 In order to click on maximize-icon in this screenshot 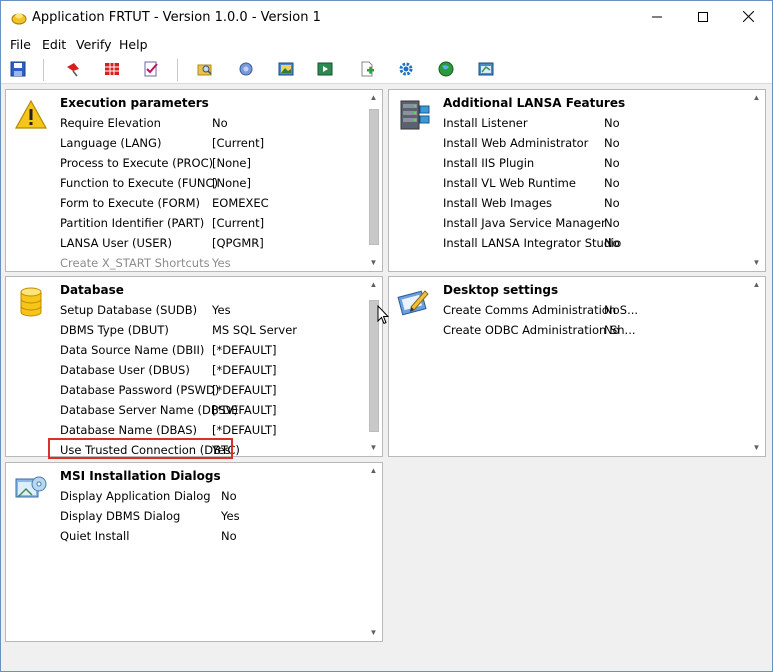, I will do `click(703, 17)`.